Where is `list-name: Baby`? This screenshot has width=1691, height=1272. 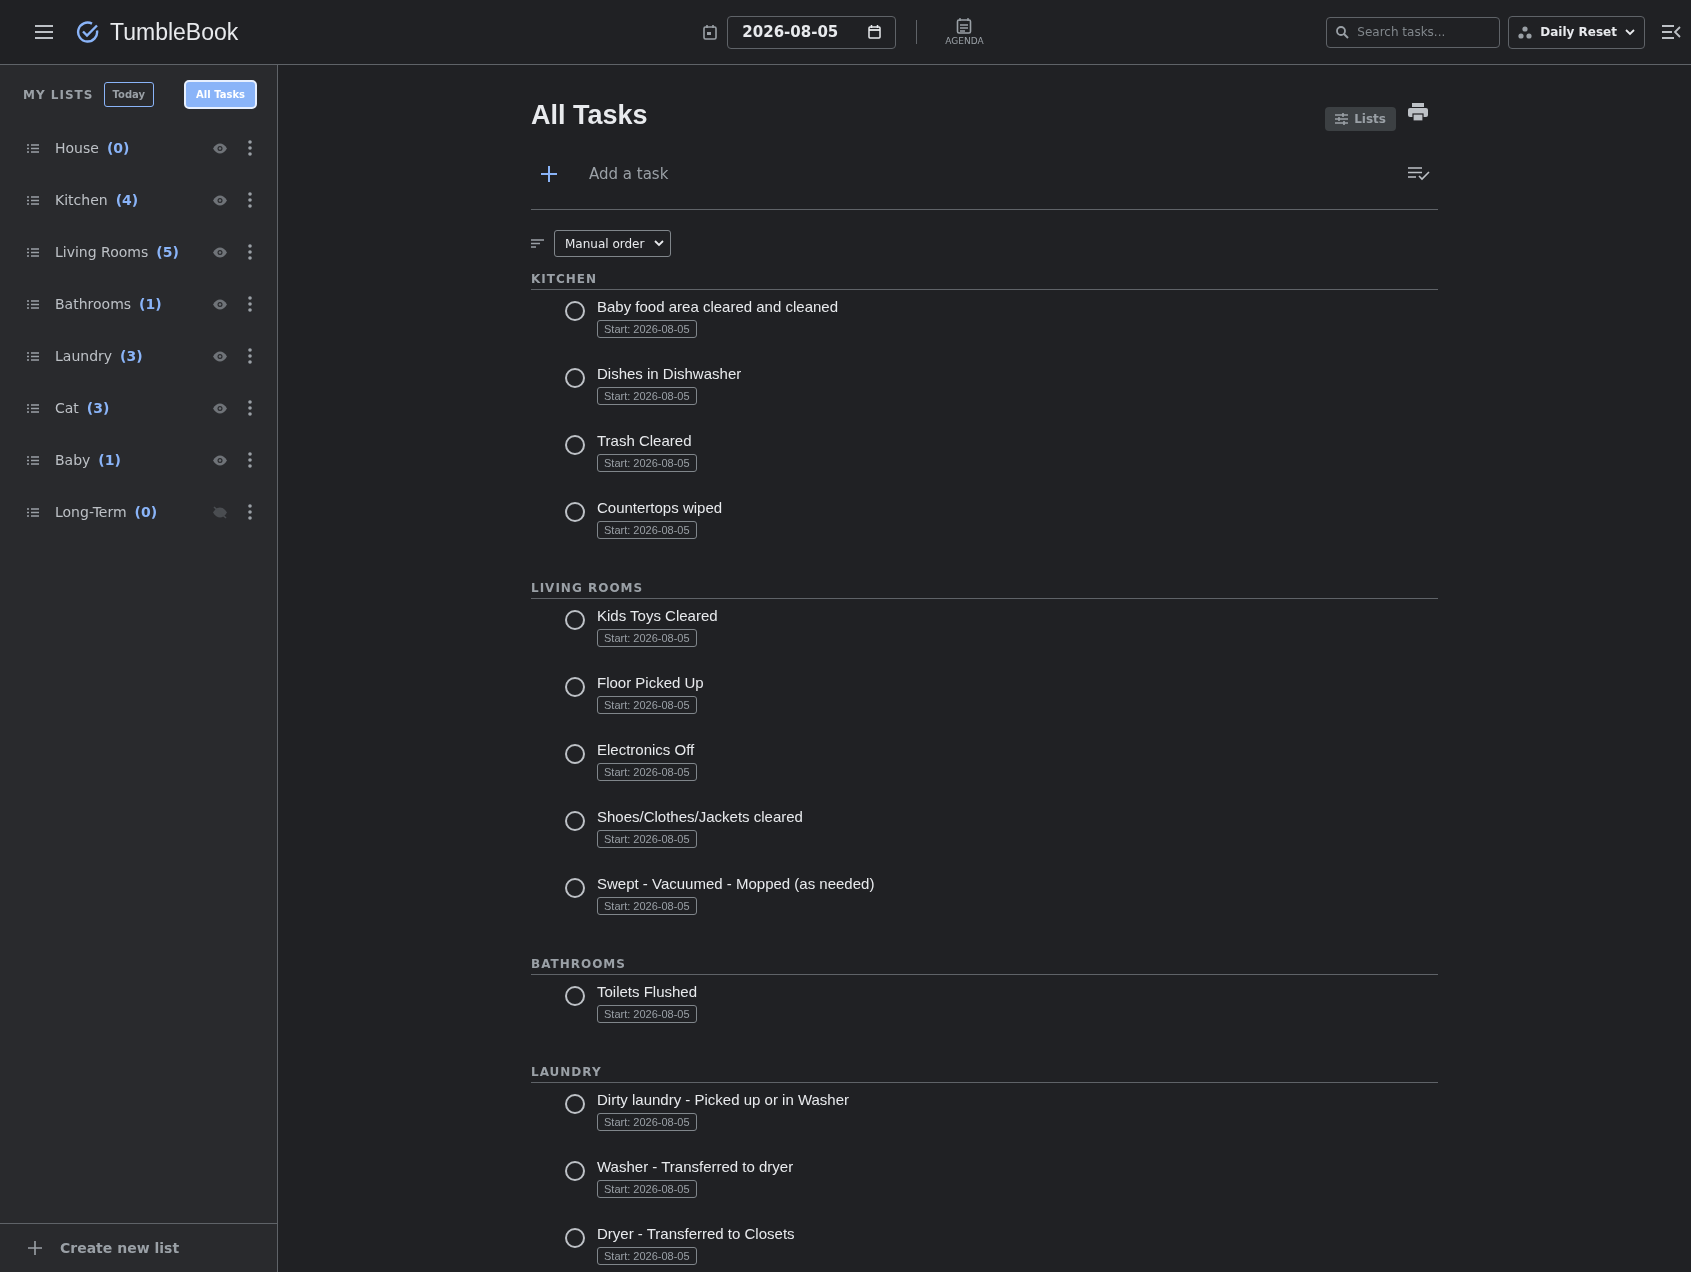 list-name: Baby is located at coordinates (73, 460).